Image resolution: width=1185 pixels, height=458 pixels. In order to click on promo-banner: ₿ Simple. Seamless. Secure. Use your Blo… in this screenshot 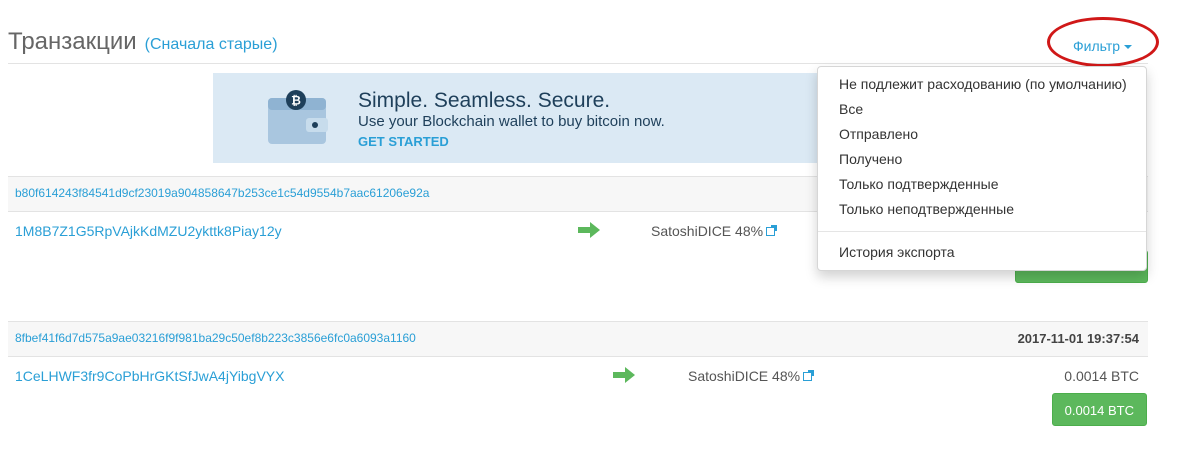, I will do `click(515, 118)`.